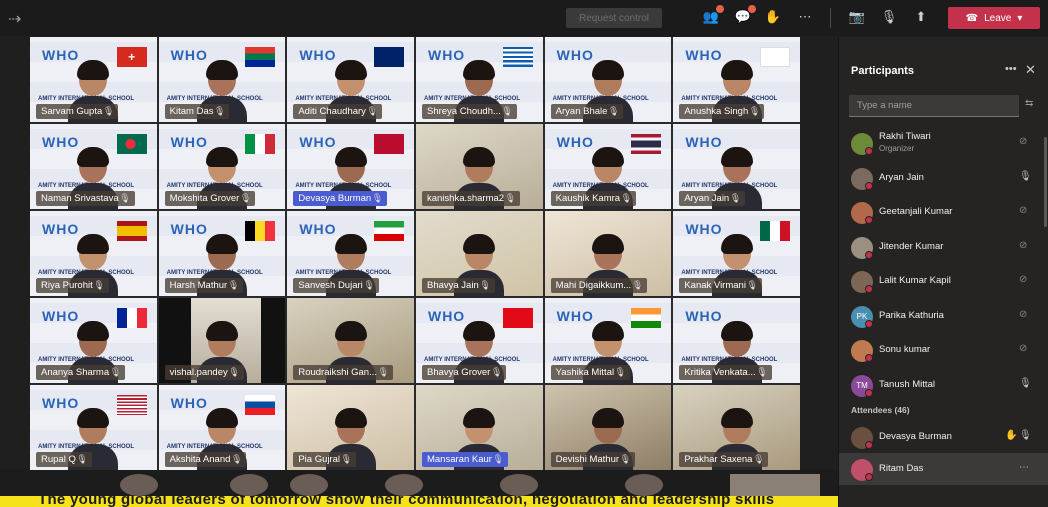 The image size is (1048, 507). I want to click on video-tile: Mansaran Kaur 🎙, so click(479, 427).